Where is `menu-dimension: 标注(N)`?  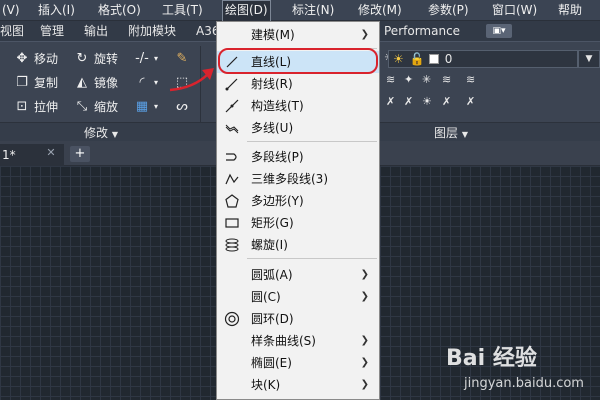
menu-dimension: 标注(N) is located at coordinates (313, 10).